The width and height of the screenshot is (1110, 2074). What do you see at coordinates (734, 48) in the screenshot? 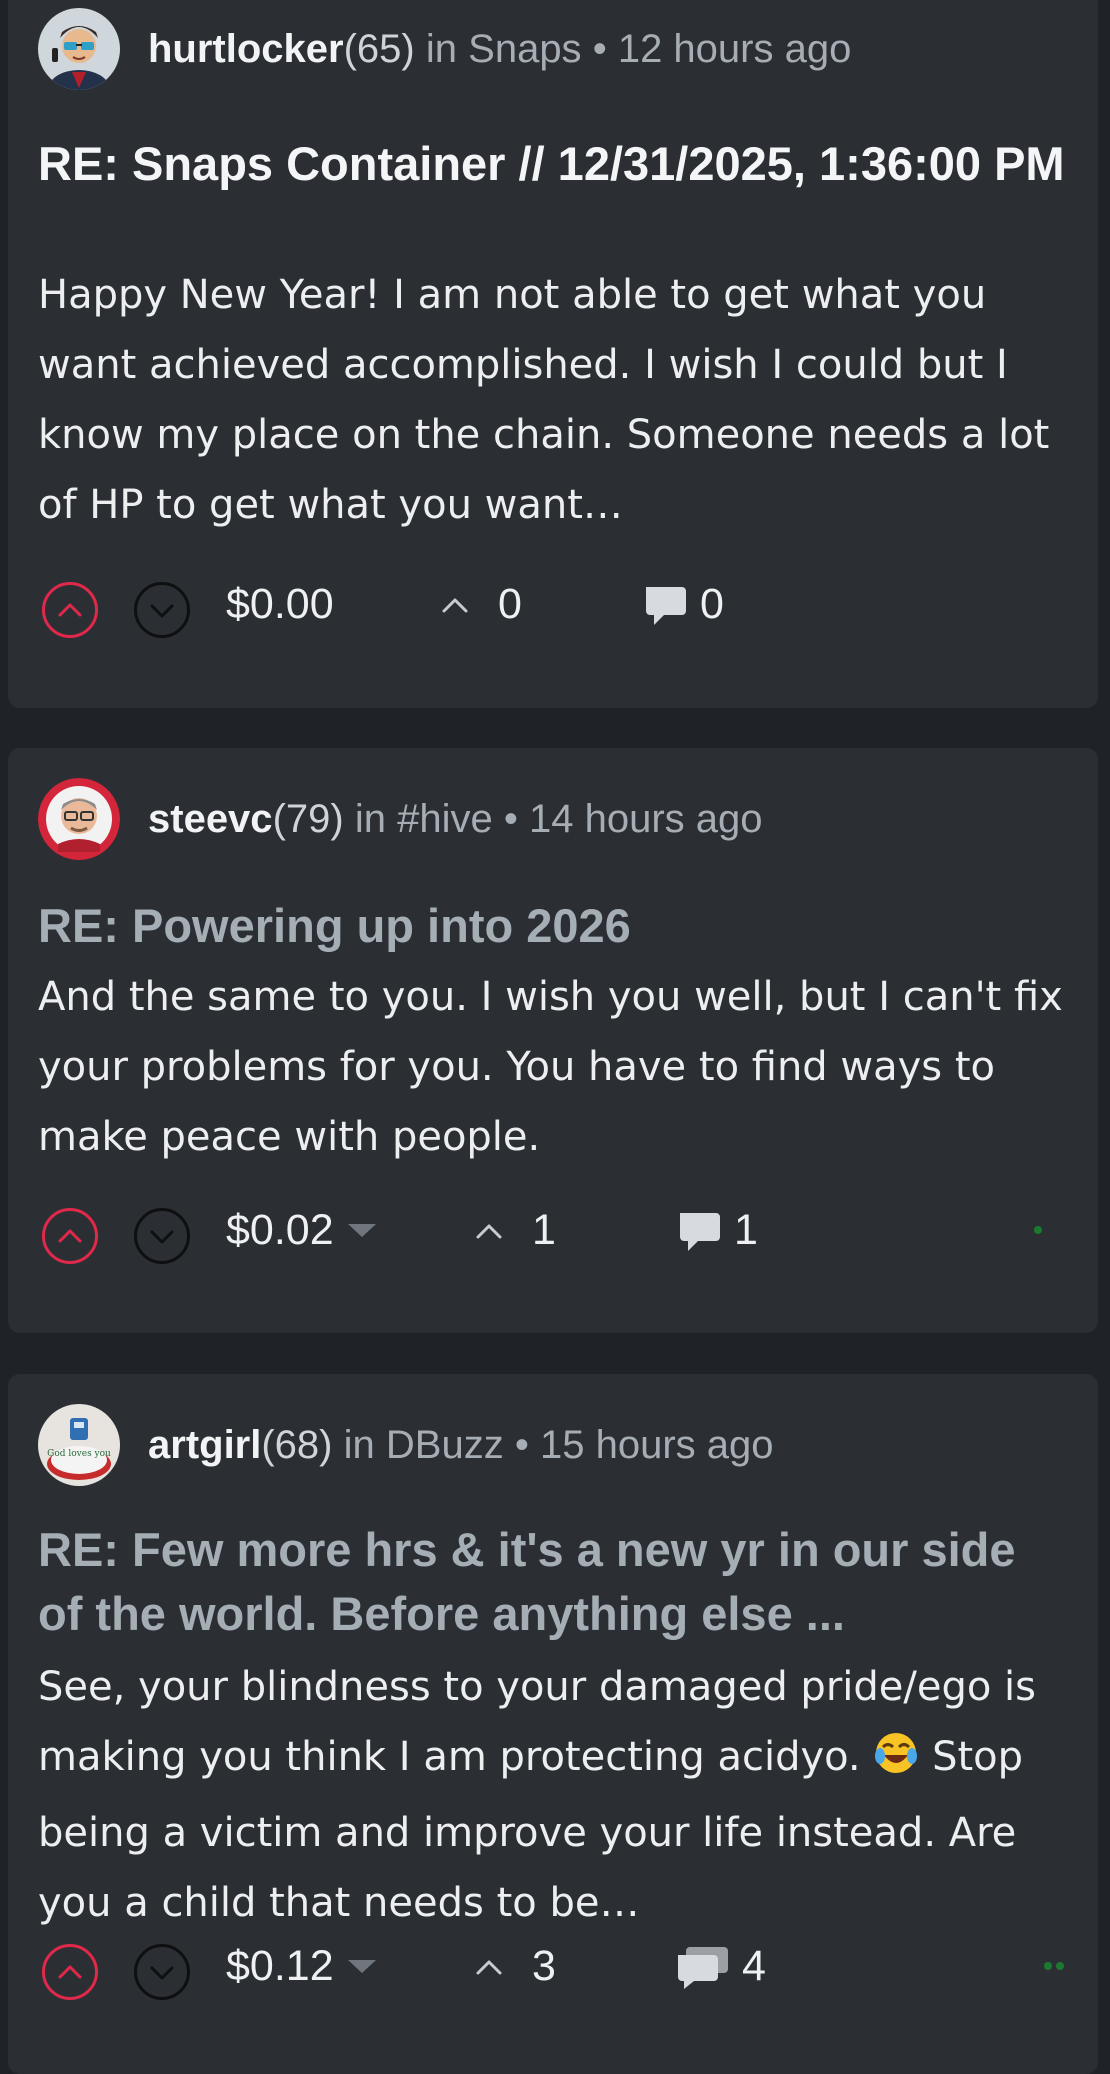
I see `post-time: 12 hours ago` at bounding box center [734, 48].